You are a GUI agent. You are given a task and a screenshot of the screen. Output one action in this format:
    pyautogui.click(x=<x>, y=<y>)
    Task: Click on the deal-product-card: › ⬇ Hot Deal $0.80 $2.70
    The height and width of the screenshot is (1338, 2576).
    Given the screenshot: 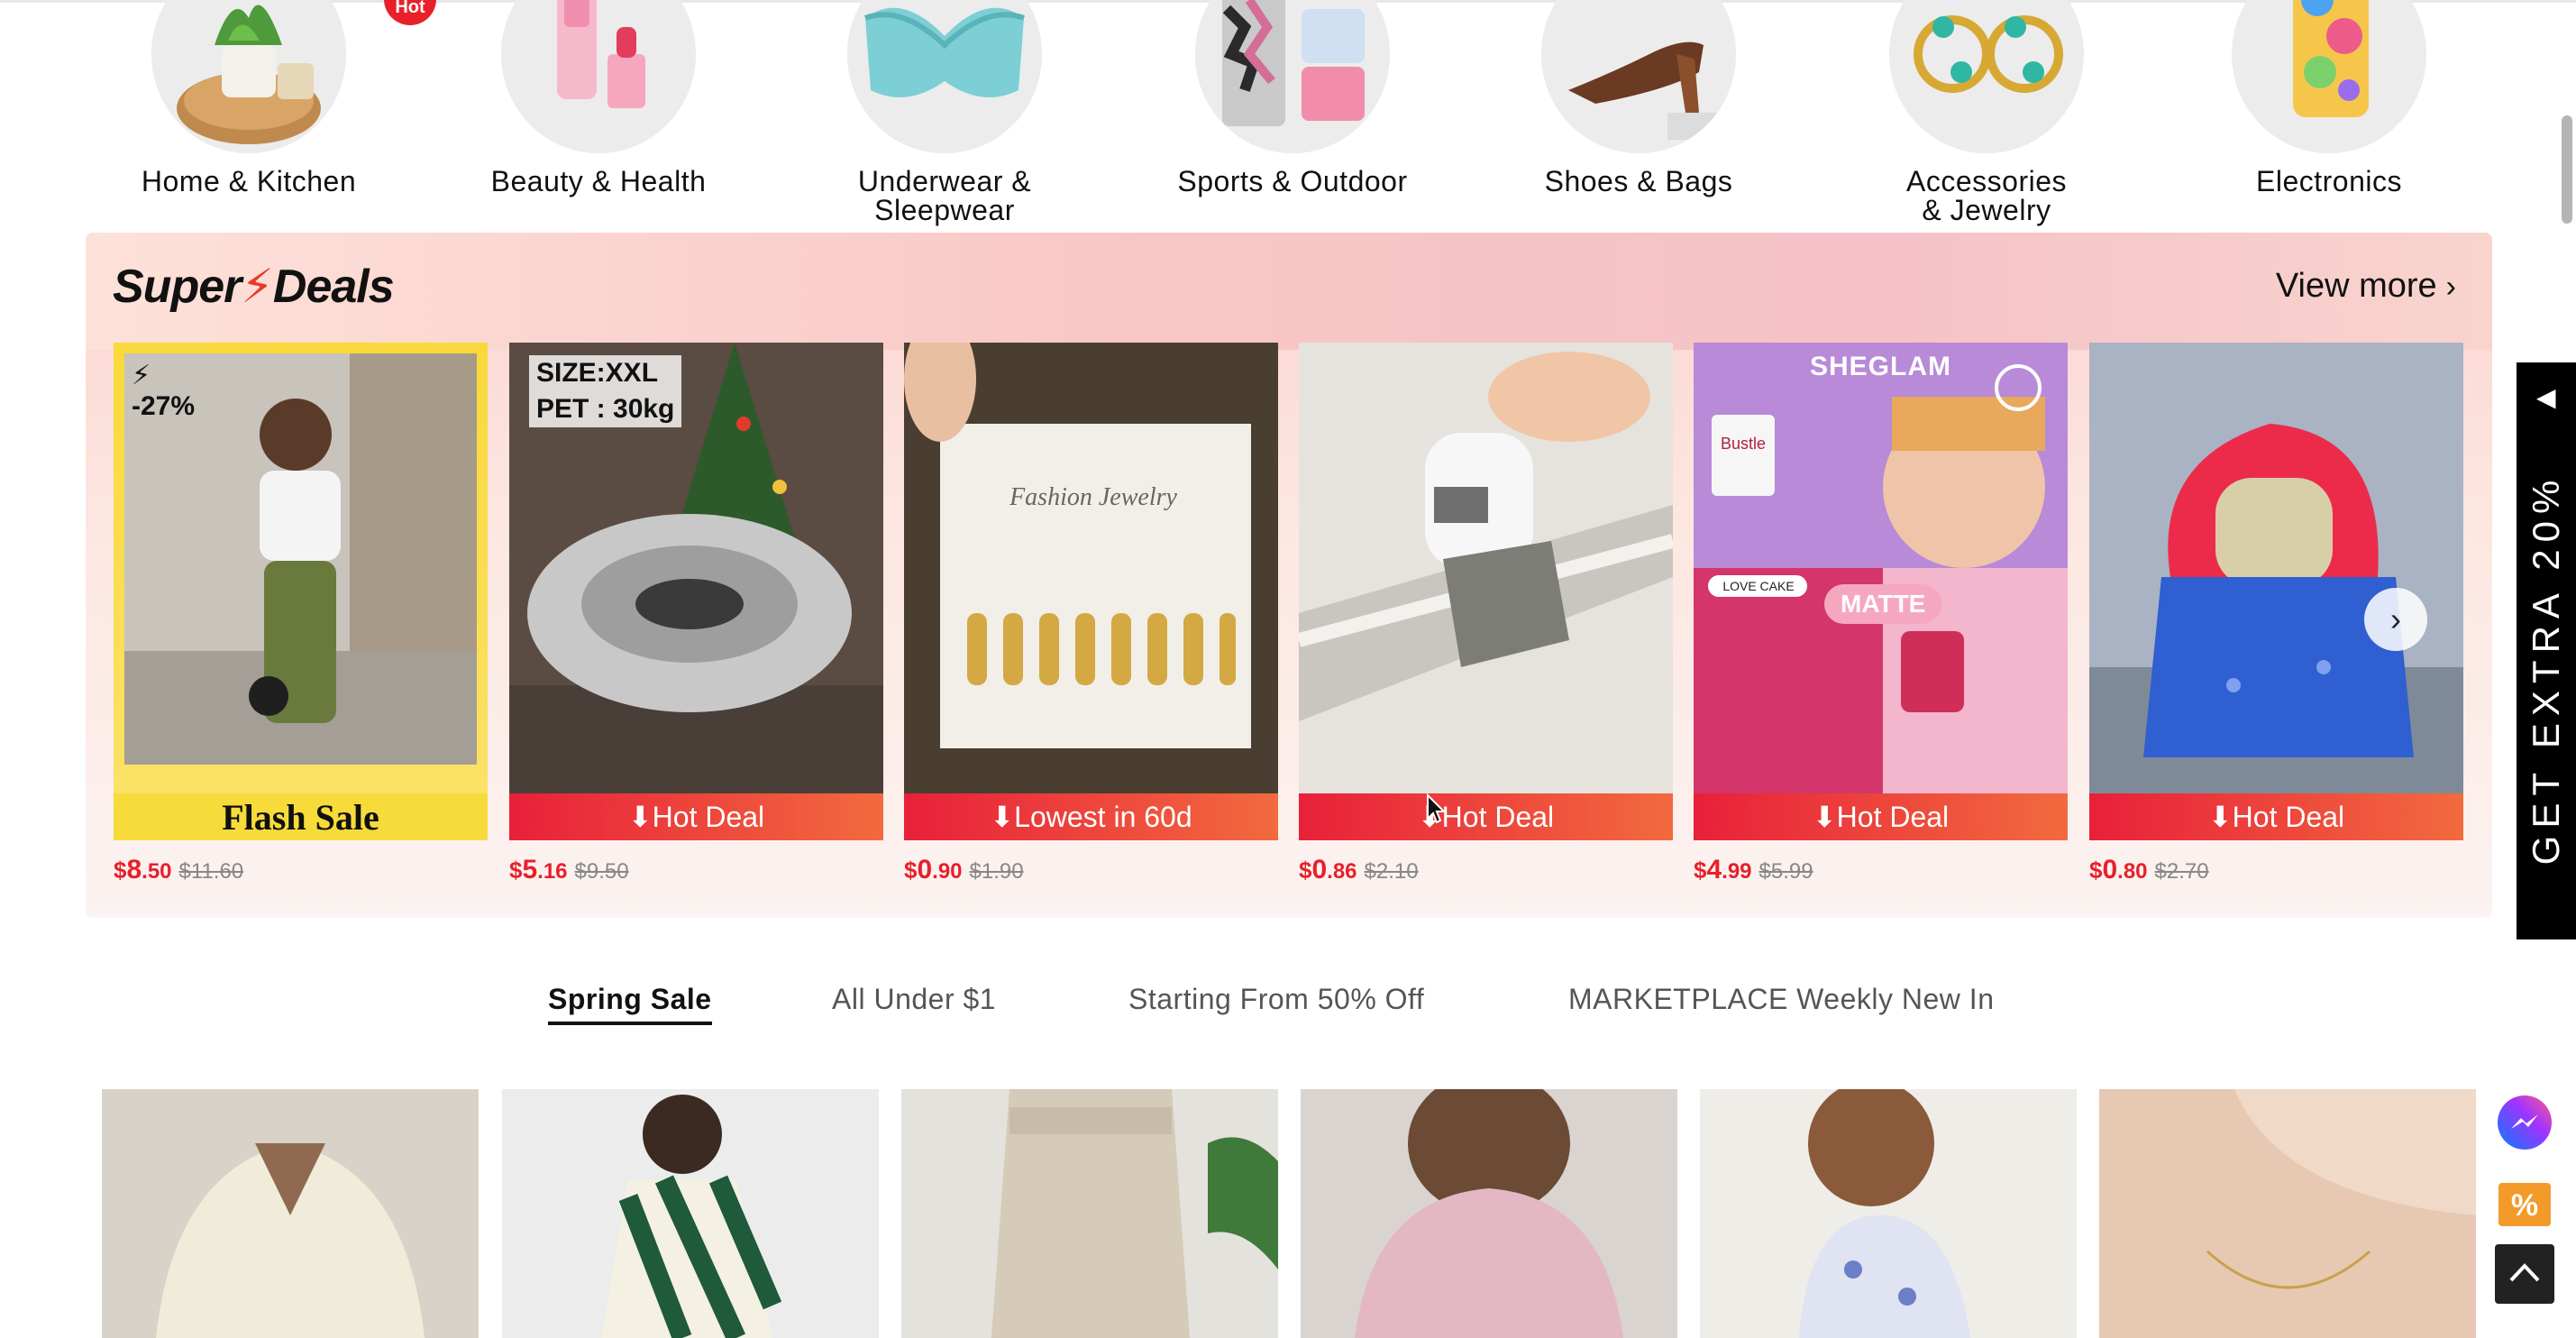 What is the action you would take?
    pyautogui.click(x=2276, y=613)
    